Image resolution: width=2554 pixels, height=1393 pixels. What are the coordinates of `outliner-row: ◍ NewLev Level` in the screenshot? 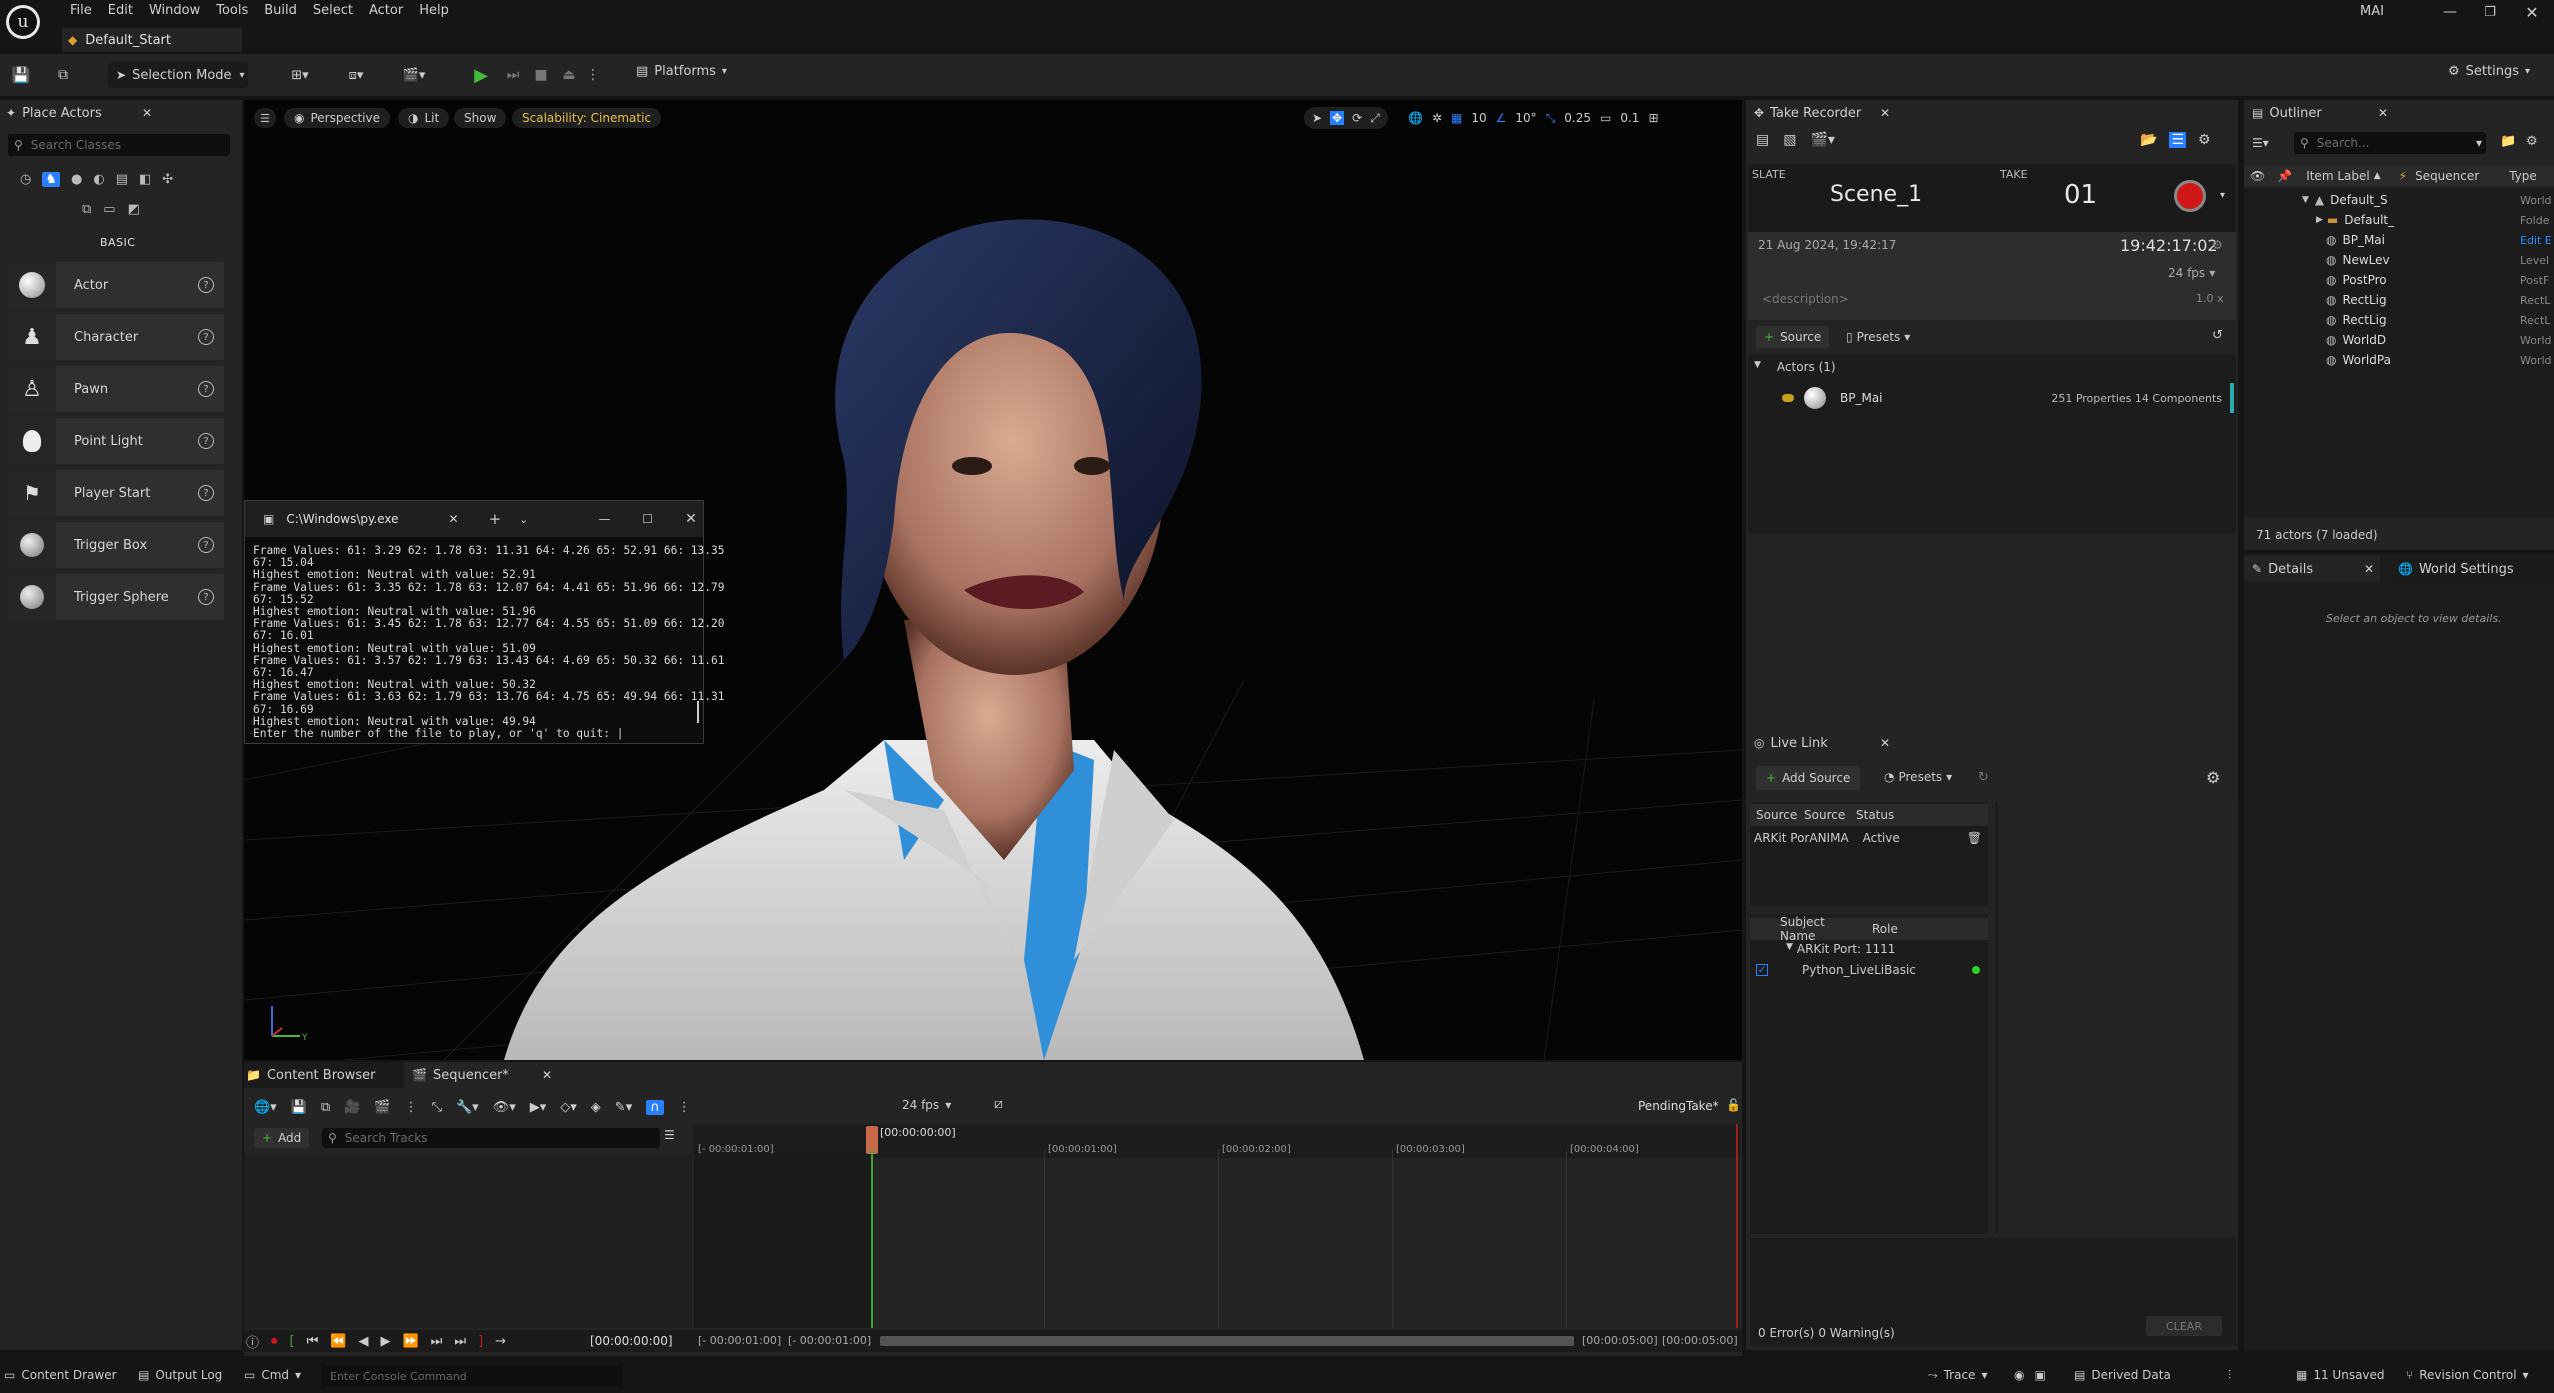 It's located at (2399, 260).